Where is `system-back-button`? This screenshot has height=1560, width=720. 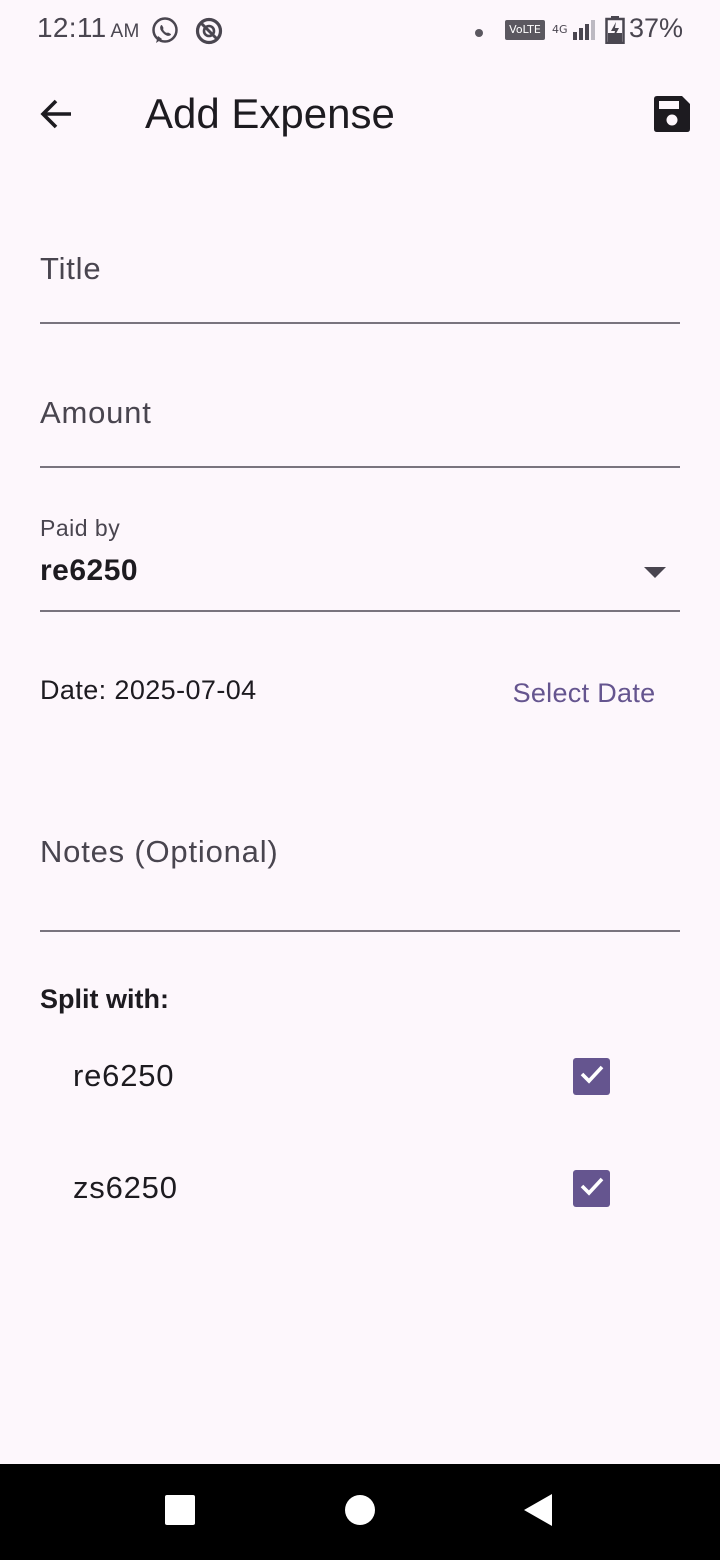
system-back-button is located at coordinates (538, 1512).